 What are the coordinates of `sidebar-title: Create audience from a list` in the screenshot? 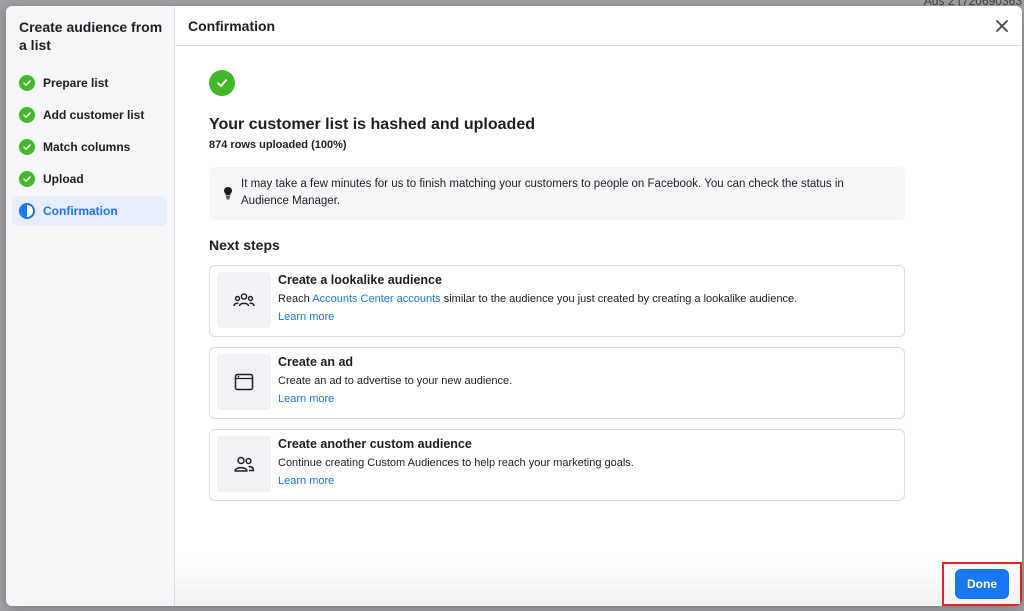 It's located at (91, 36).